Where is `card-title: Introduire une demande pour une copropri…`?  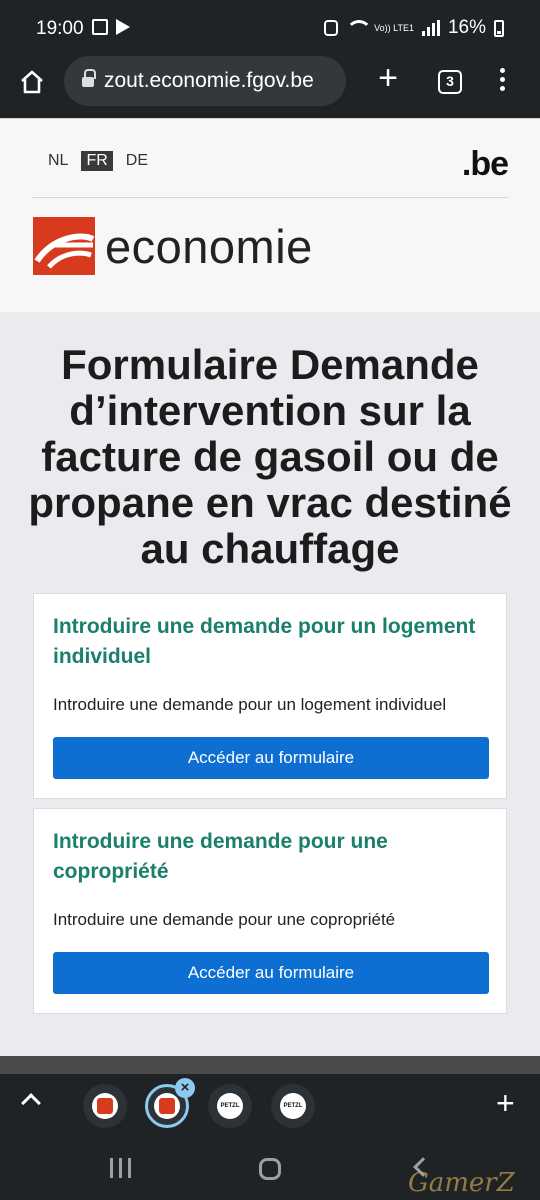
card-title: Introduire une demande pour une copropri… is located at coordinates (220, 856).